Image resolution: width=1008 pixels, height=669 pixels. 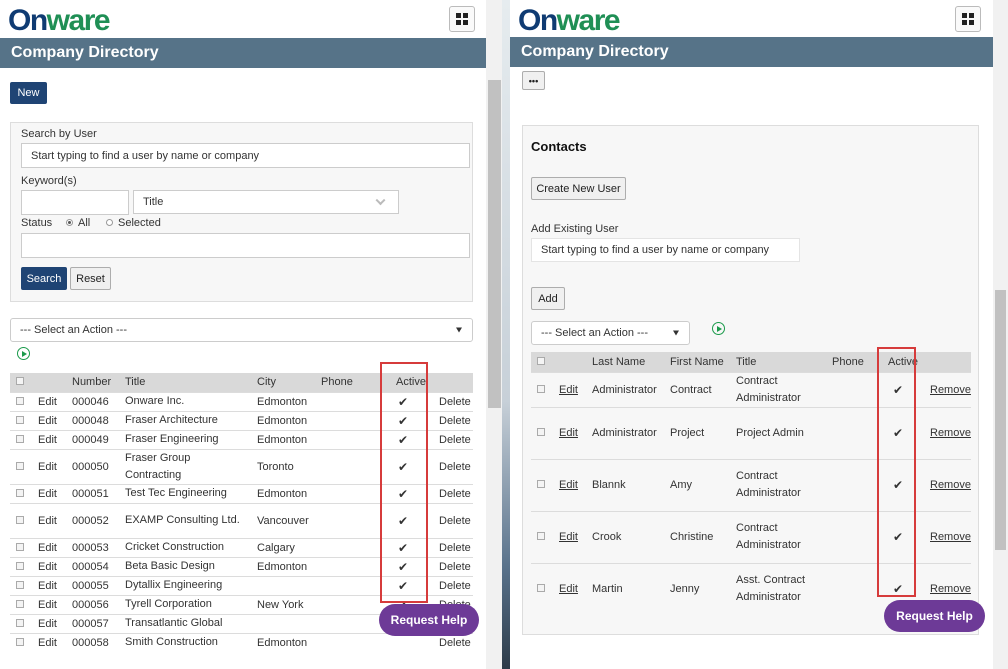 I want to click on title-select: Title, so click(x=266, y=202).